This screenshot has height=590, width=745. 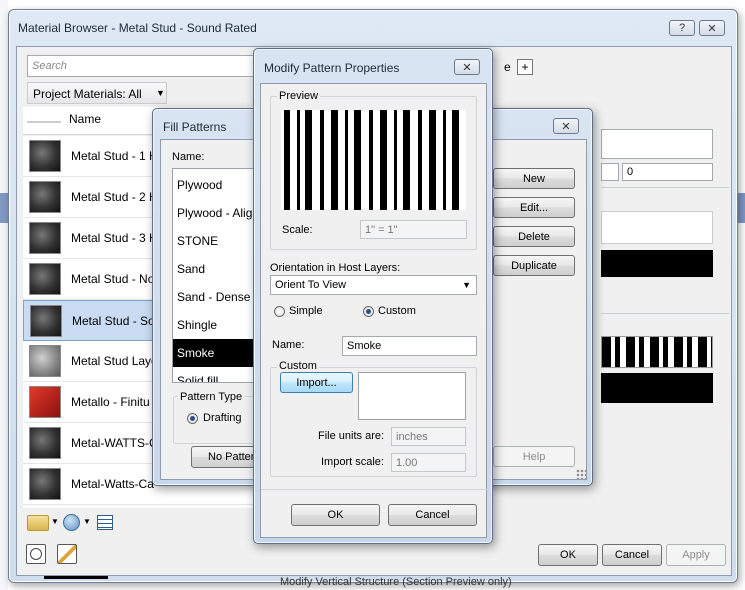 What do you see at coordinates (413, 229) in the screenshot?
I see `scale-field: 1" = 1"` at bounding box center [413, 229].